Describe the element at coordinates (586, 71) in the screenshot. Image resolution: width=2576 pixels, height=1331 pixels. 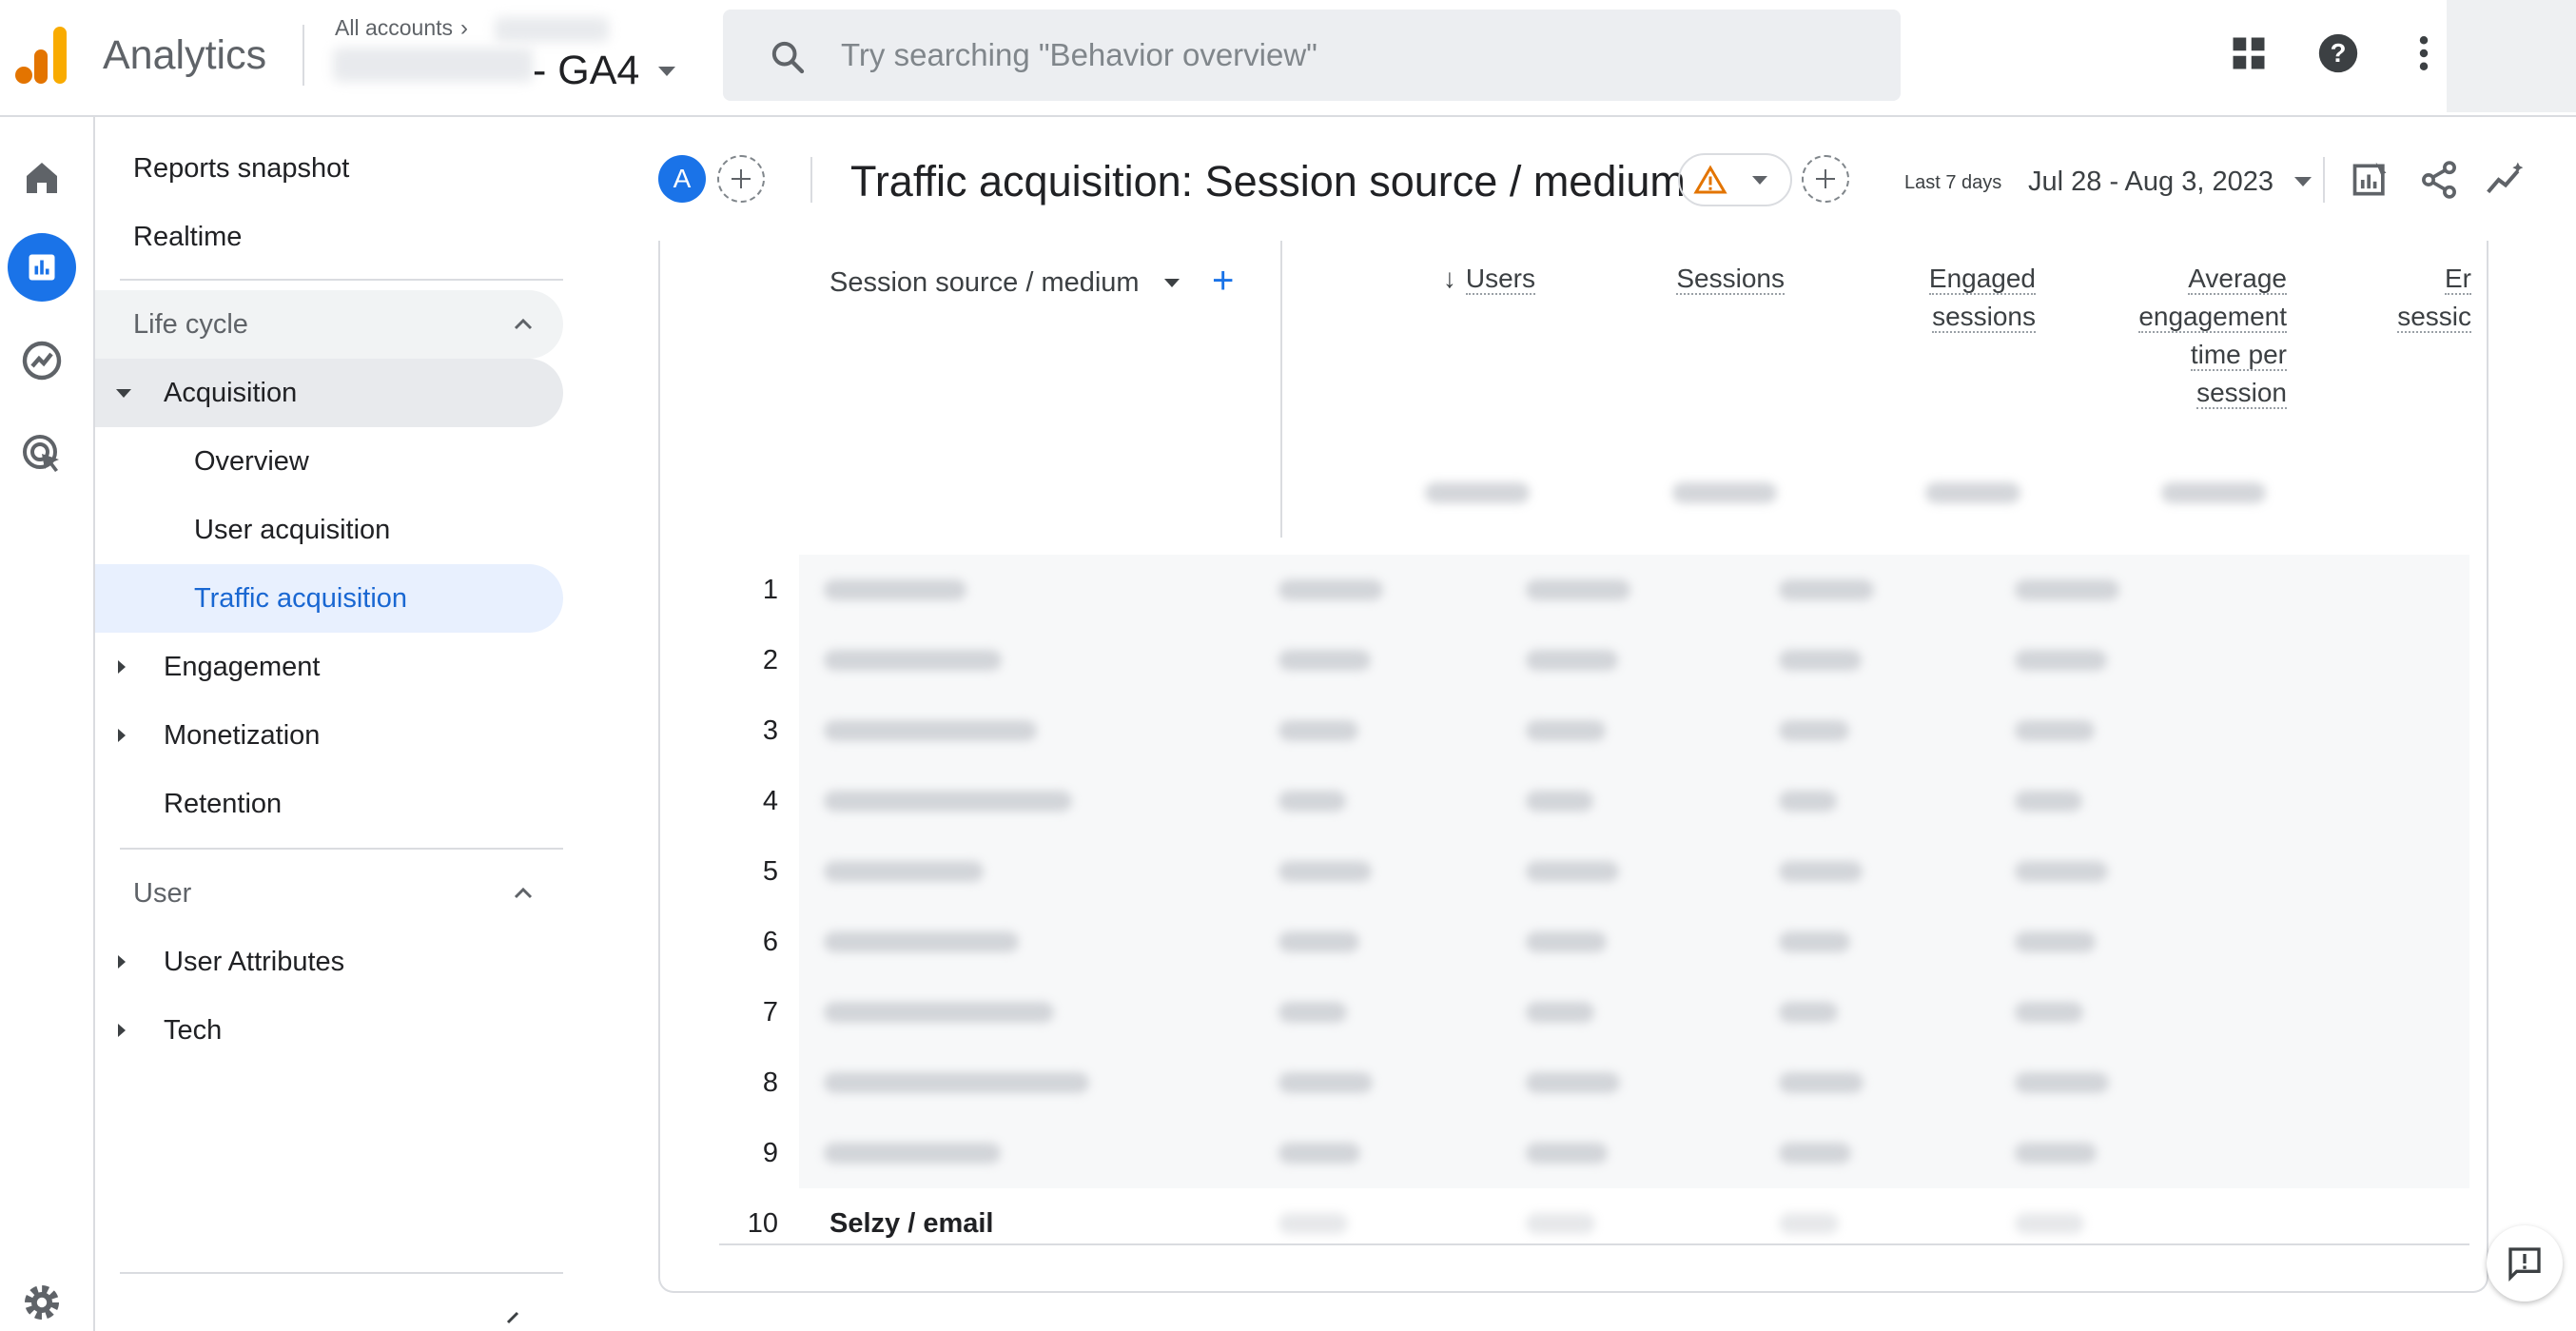
I see `property-selector: - GA4` at that location.